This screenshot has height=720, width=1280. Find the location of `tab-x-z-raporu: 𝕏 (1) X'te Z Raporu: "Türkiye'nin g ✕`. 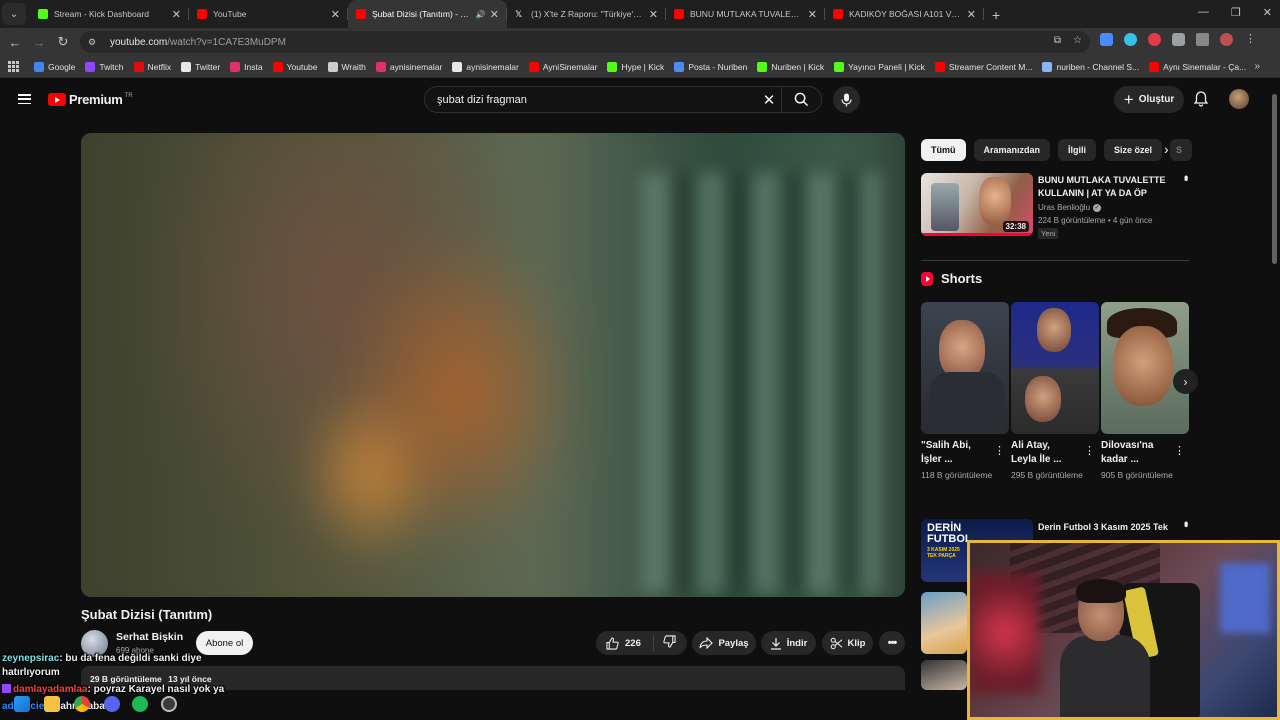

tab-x-z-raporu: 𝕏 (1) X'te Z Raporu: "Türkiye'nin g ✕ is located at coordinates (586, 14).